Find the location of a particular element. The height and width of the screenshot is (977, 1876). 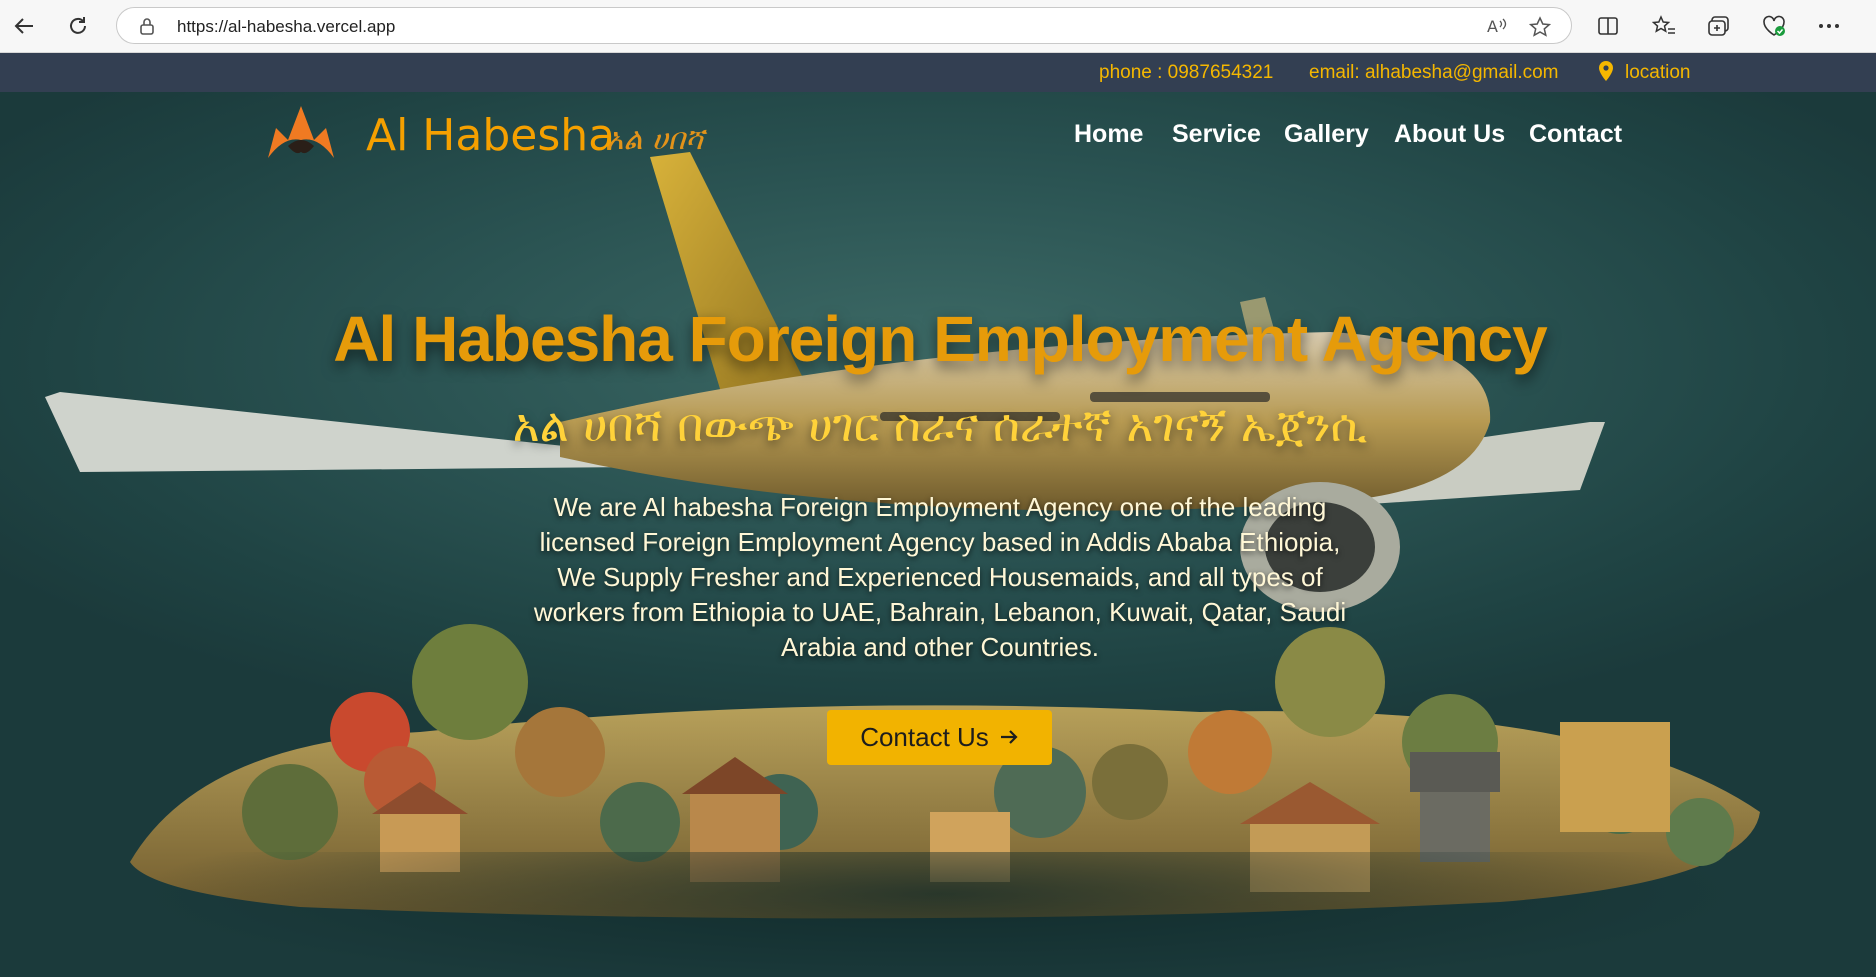

url-text: https://al-habesha.vercel.app is located at coordinates (286, 27).